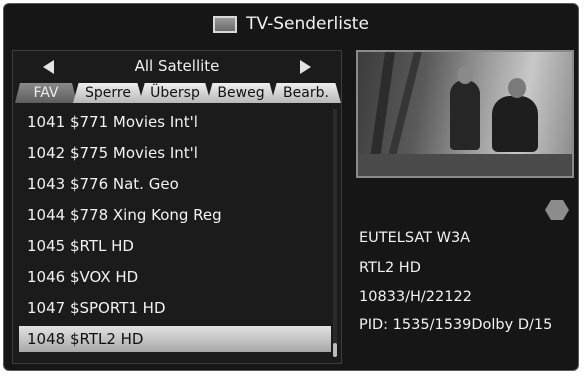  What do you see at coordinates (241, 93) in the screenshot?
I see `tab-beweg: Beweg` at bounding box center [241, 93].